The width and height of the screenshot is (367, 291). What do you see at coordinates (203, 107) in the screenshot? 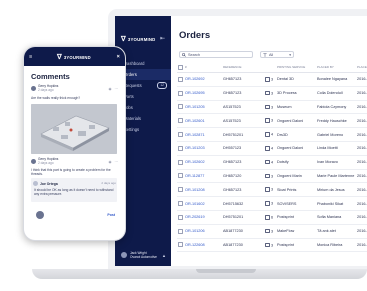
I see `order-id: OR-101205` at bounding box center [203, 107].